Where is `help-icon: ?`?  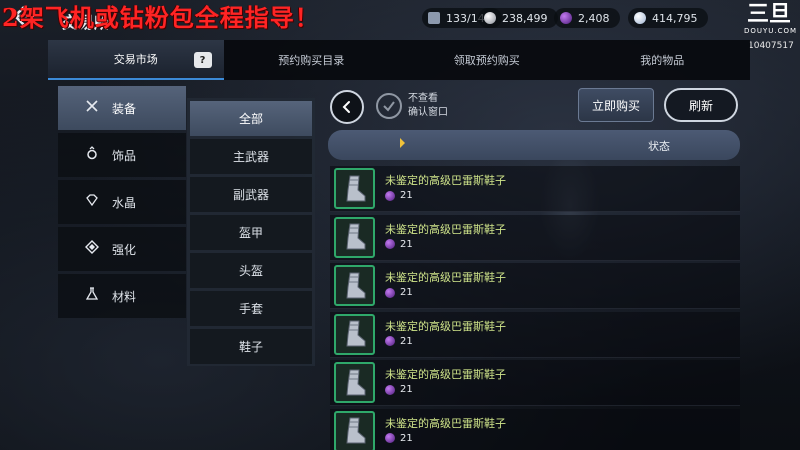
help-icon: ? is located at coordinates (202, 60).